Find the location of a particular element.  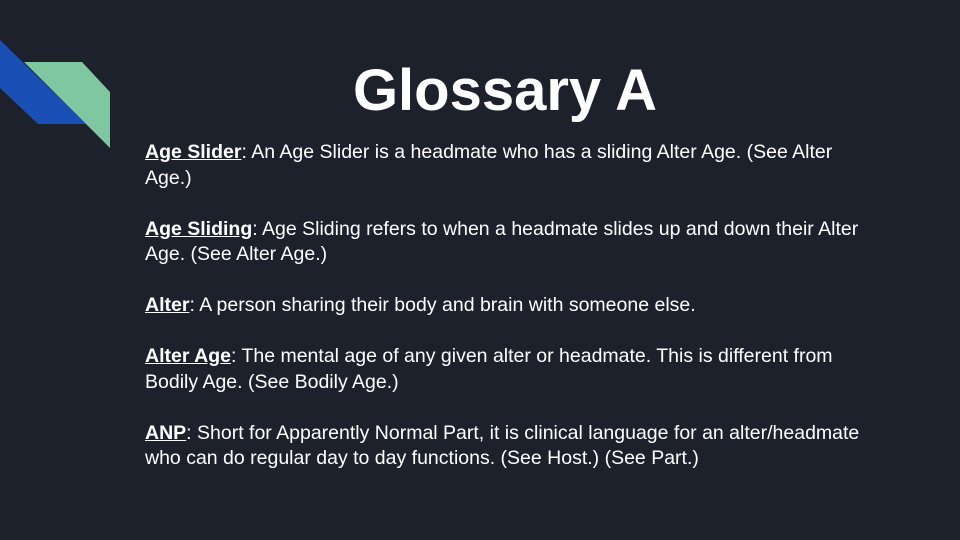

corner-accent-decoration is located at coordinates (55, 94).